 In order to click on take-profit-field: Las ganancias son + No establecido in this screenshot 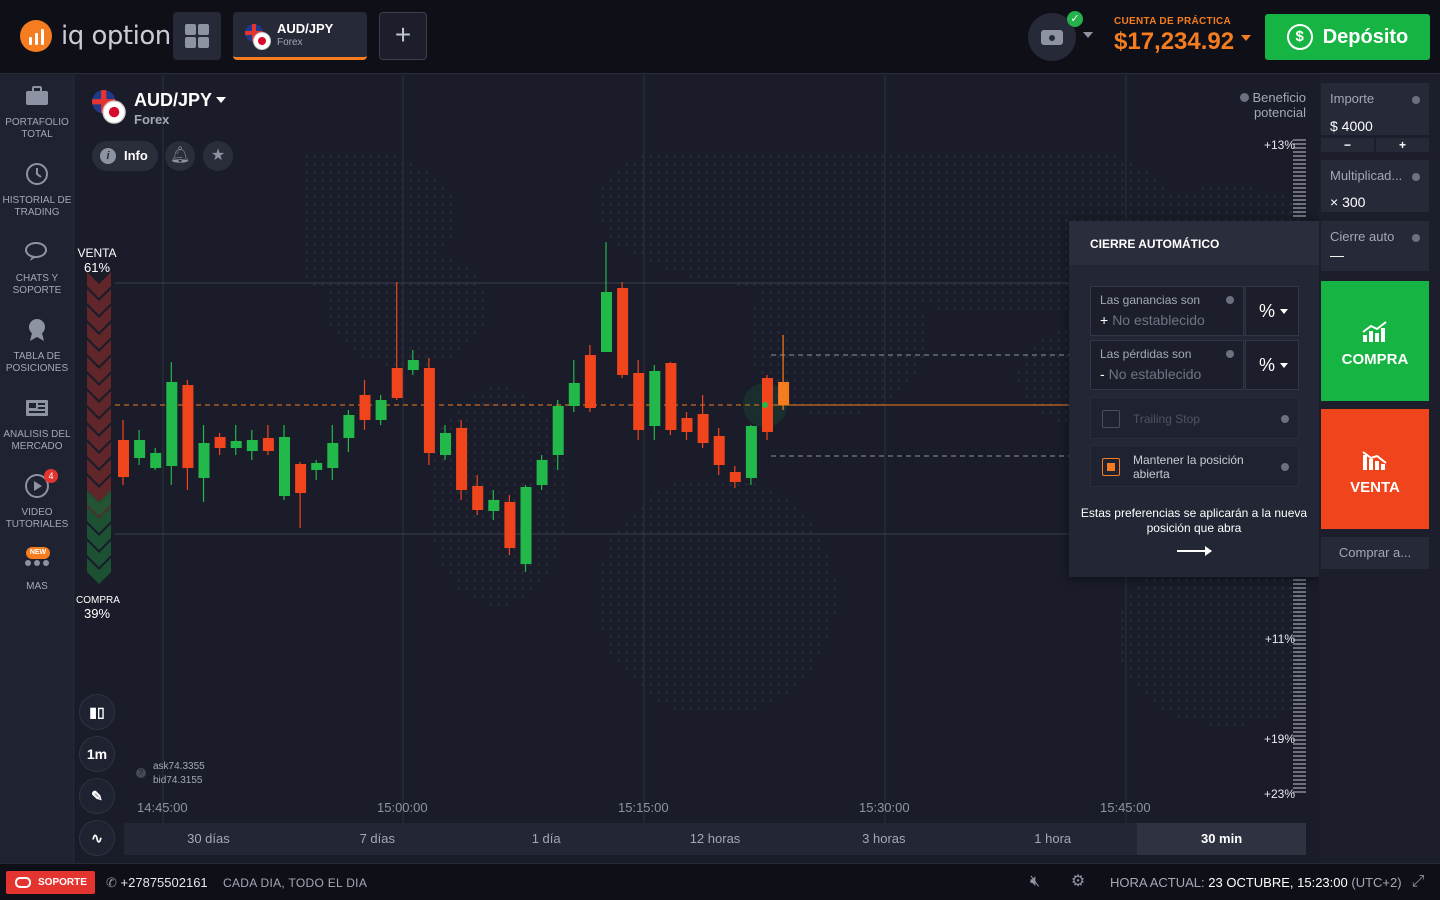, I will do `click(1167, 311)`.